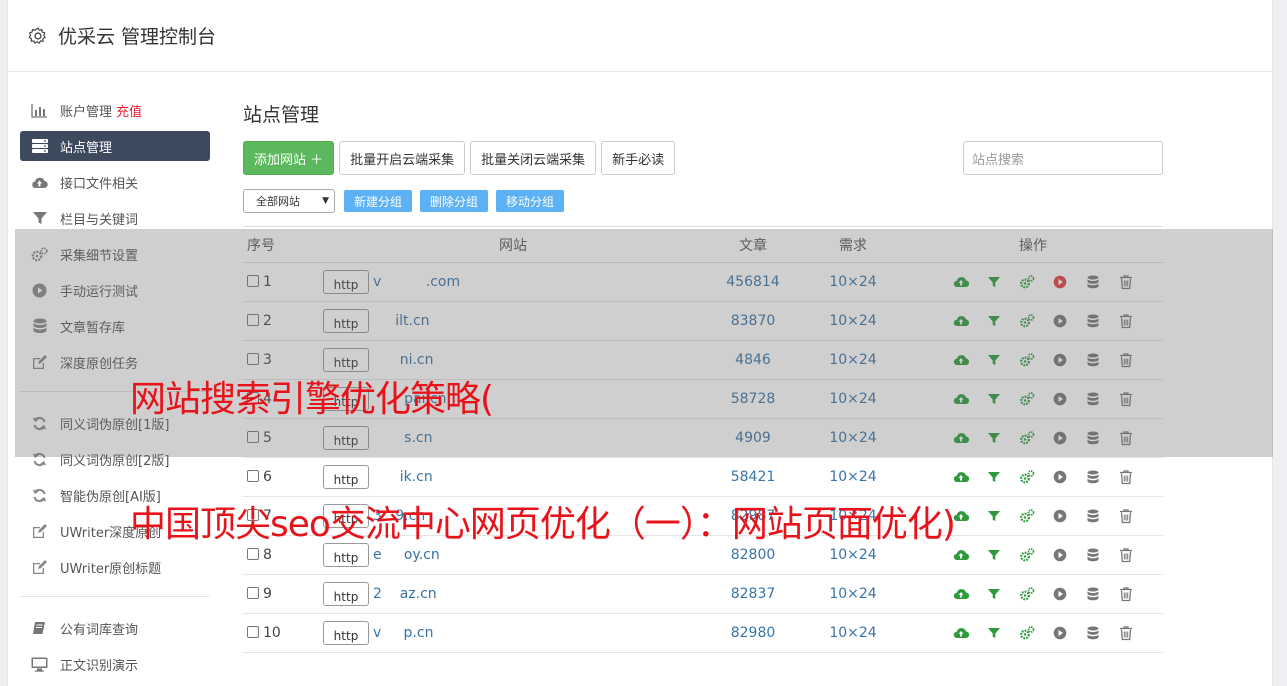  Describe the element at coordinates (86, 148) in the screenshot. I see `sidebar-item-label: 站点管理` at that location.